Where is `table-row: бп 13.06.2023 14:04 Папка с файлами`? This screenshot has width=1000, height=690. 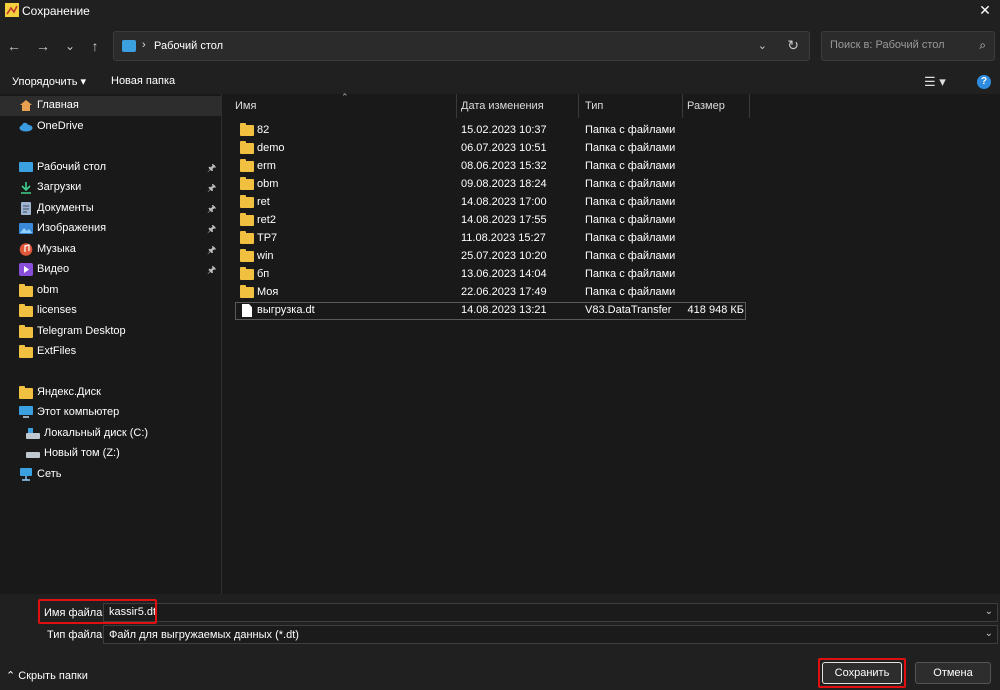 table-row: бп 13.06.2023 14:04 Папка с файлами is located at coordinates (490, 275).